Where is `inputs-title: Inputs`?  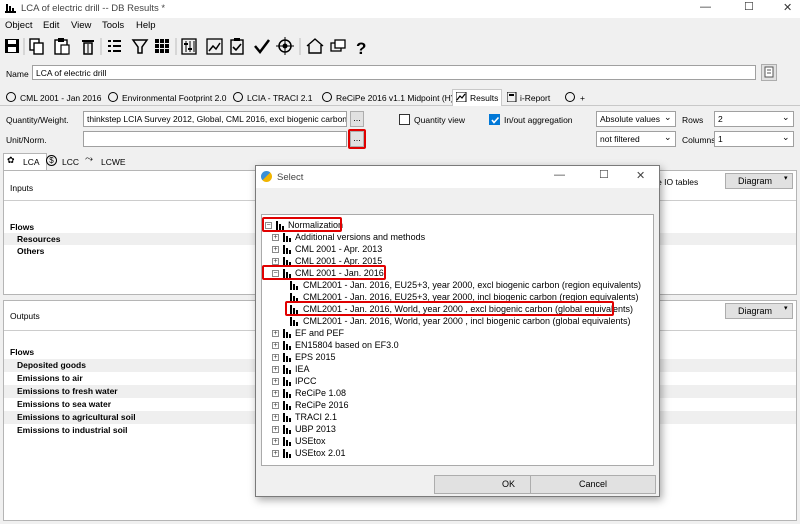 inputs-title: Inputs is located at coordinates (22, 188).